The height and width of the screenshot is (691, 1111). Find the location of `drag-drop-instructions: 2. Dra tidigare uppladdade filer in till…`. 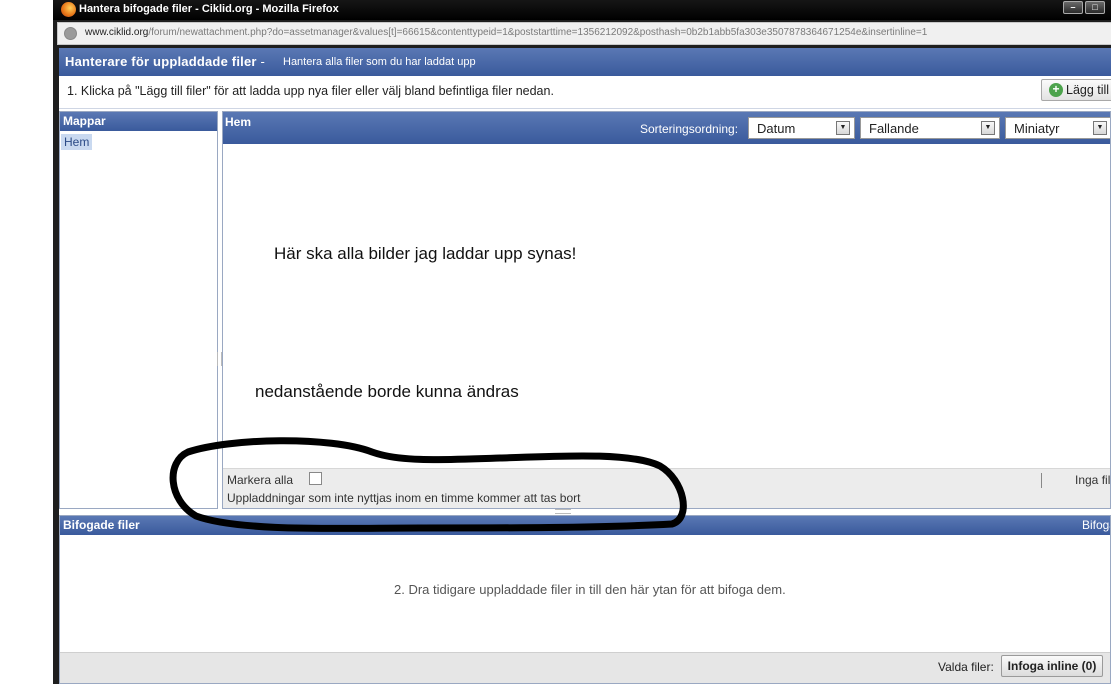

drag-drop-instructions: 2. Dra tidigare uppladdade filer in till… is located at coordinates (590, 589).